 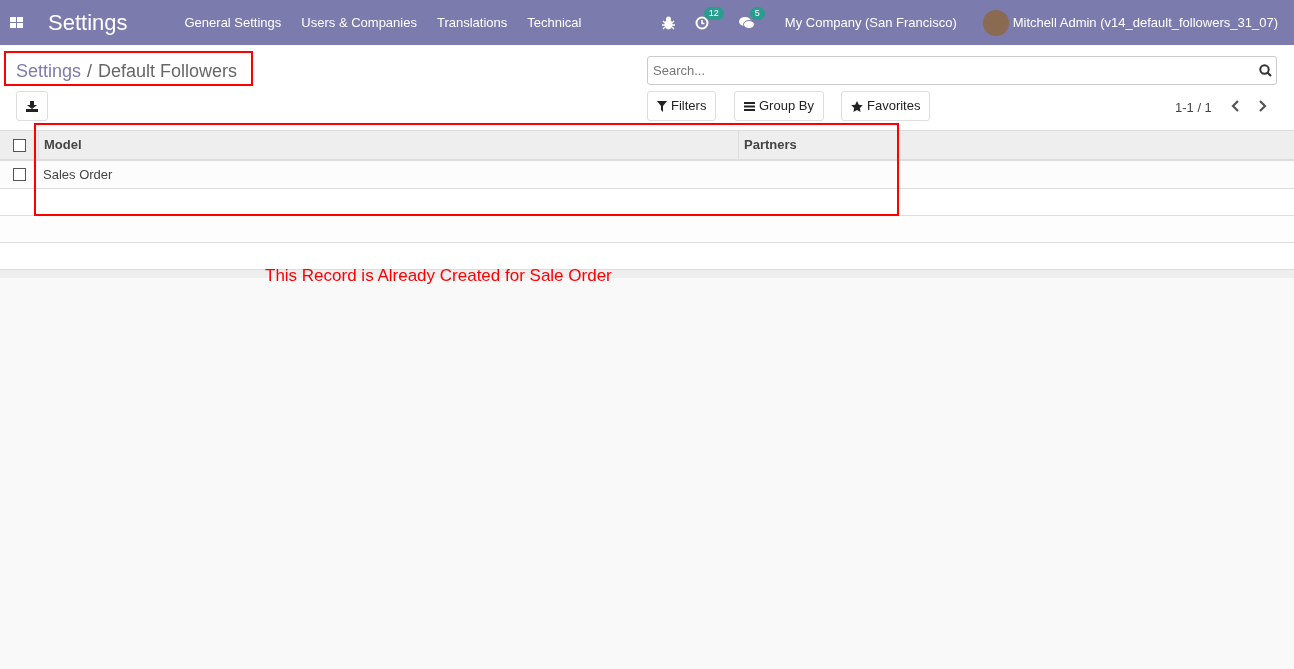 I want to click on app-title: Settings, so click(x=88, y=22).